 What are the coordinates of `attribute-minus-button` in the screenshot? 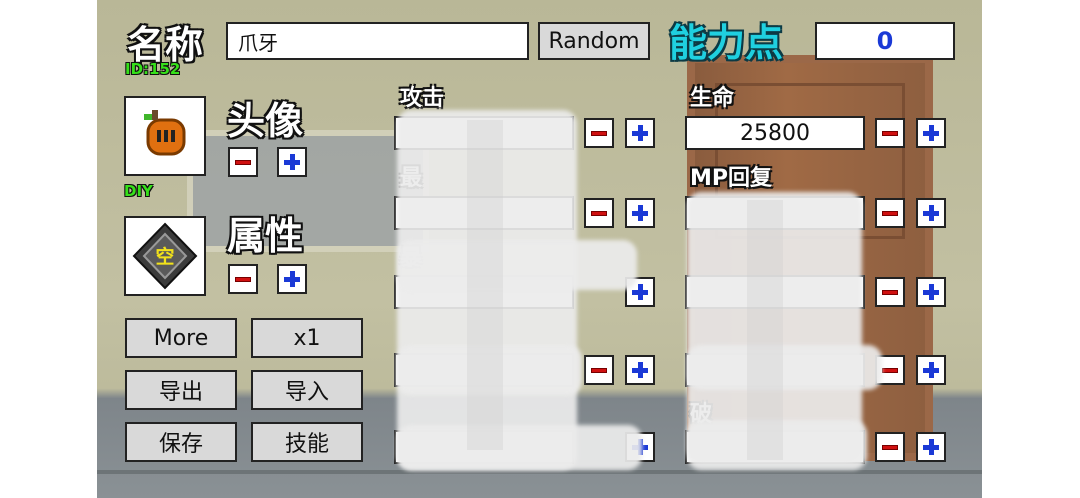 It's located at (243, 279).